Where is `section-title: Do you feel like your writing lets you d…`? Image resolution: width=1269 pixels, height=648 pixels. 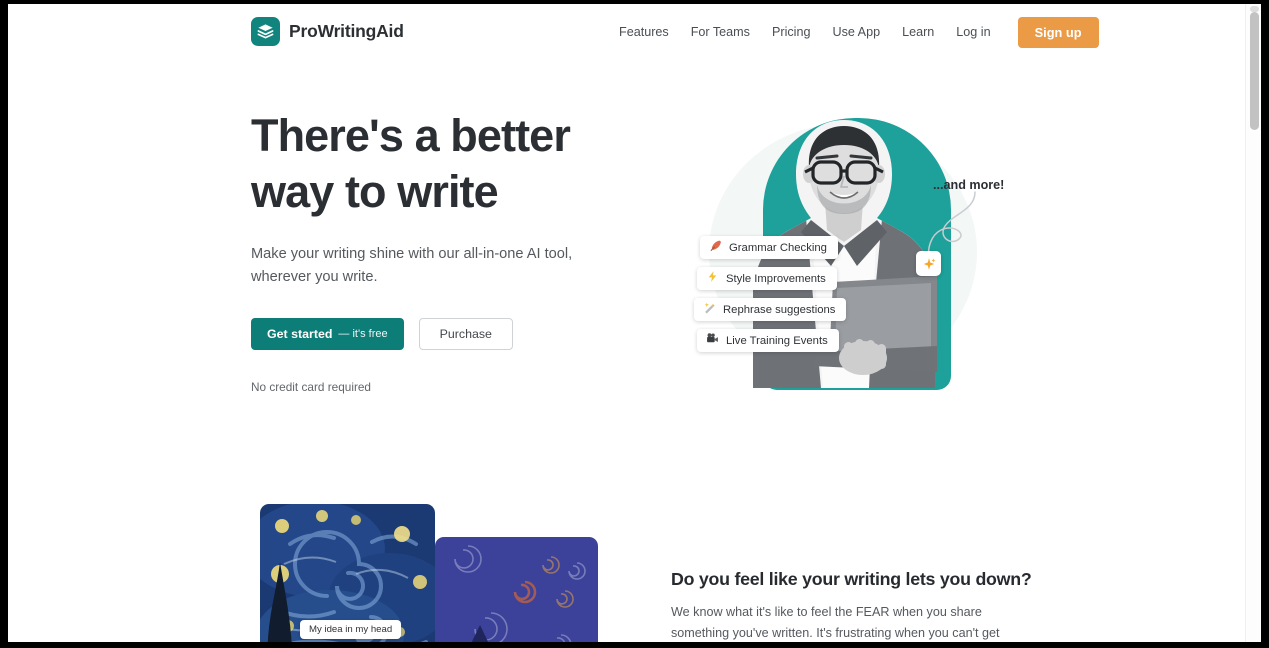 section-title: Do you feel like your writing lets you d… is located at coordinates (851, 579).